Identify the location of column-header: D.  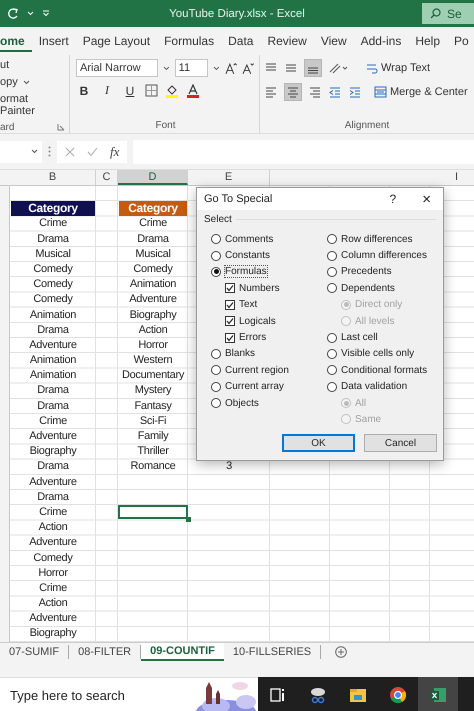
(153, 177).